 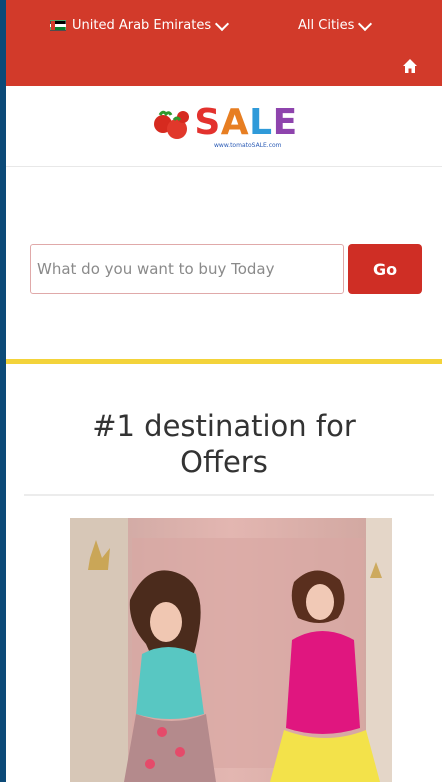 I want to click on section-divider, so click(x=224, y=361).